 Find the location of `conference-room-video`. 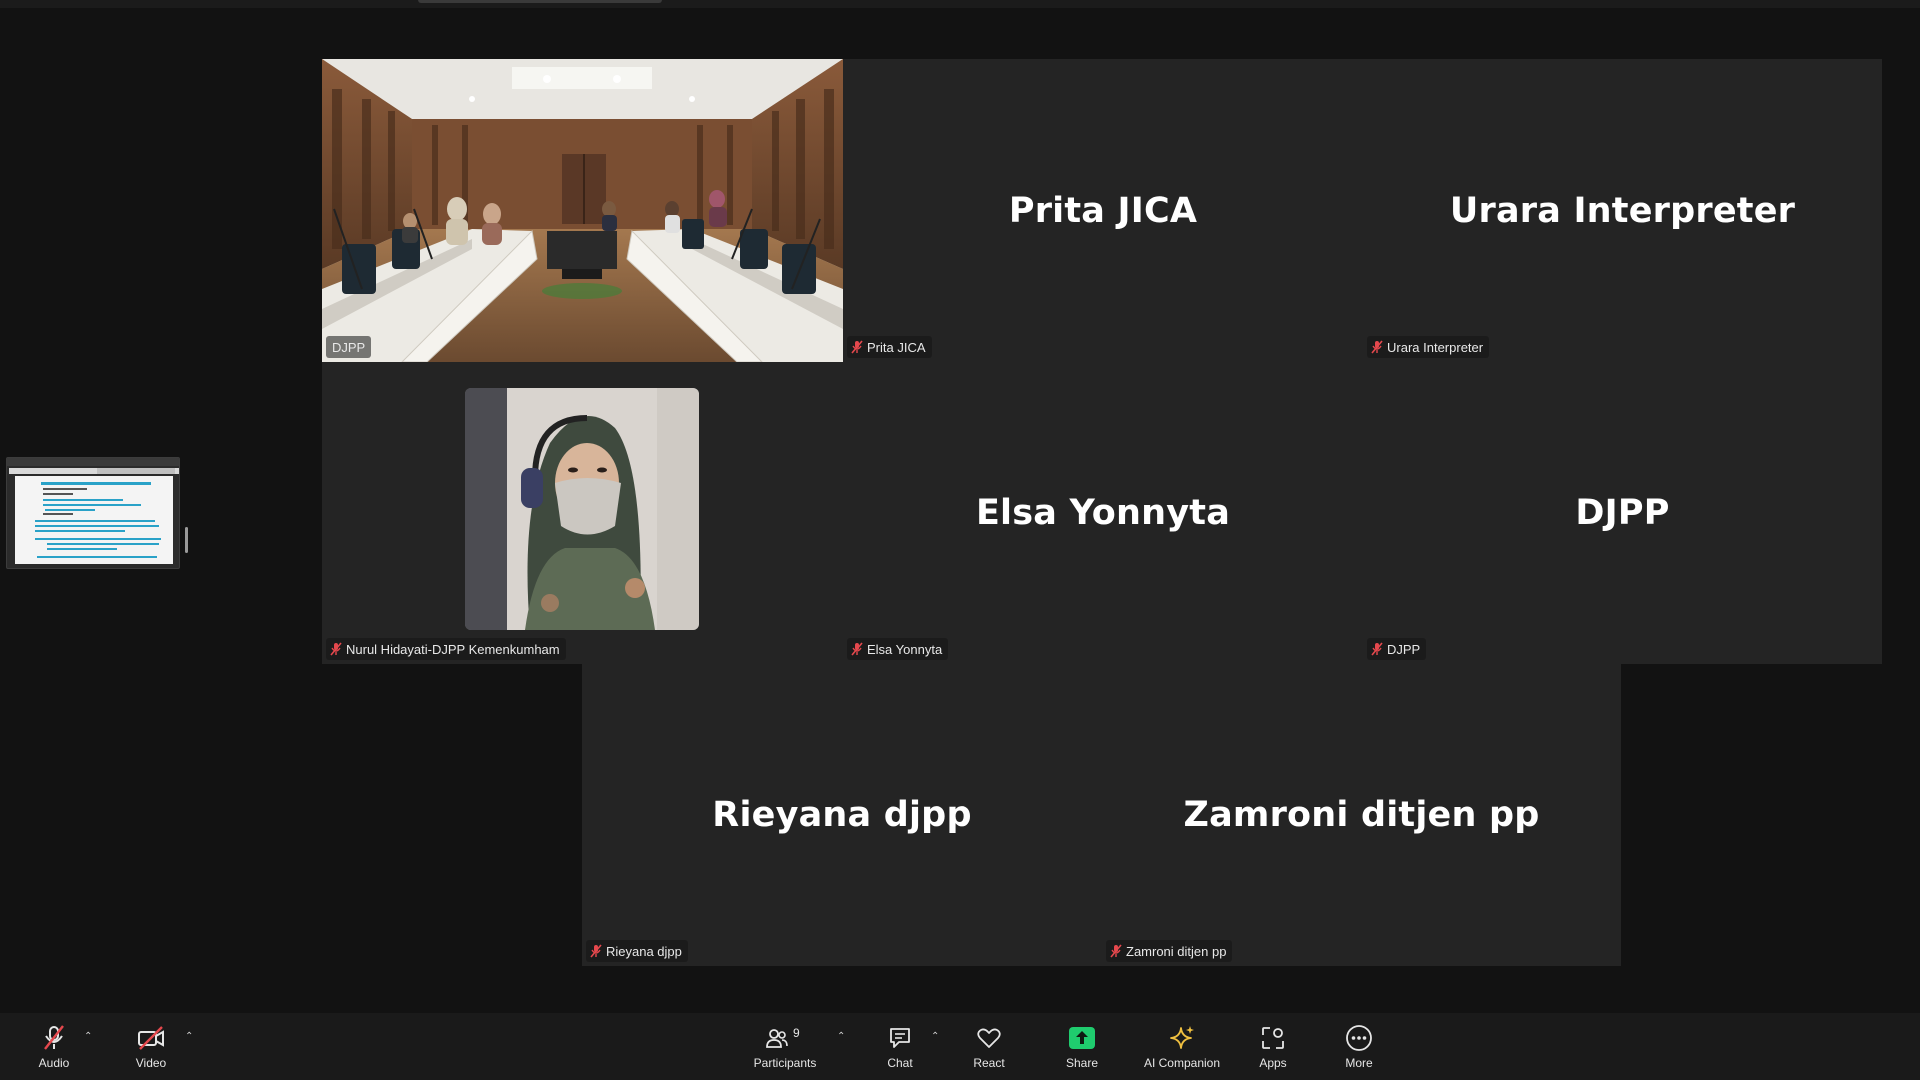

conference-room-video is located at coordinates (582, 210).